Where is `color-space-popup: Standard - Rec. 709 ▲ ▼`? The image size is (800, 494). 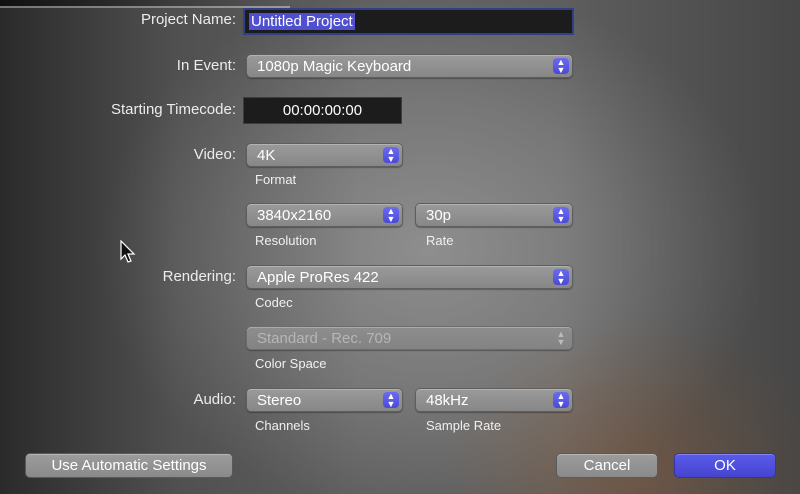 color-space-popup: Standard - Rec. 709 ▲ ▼ is located at coordinates (409, 338).